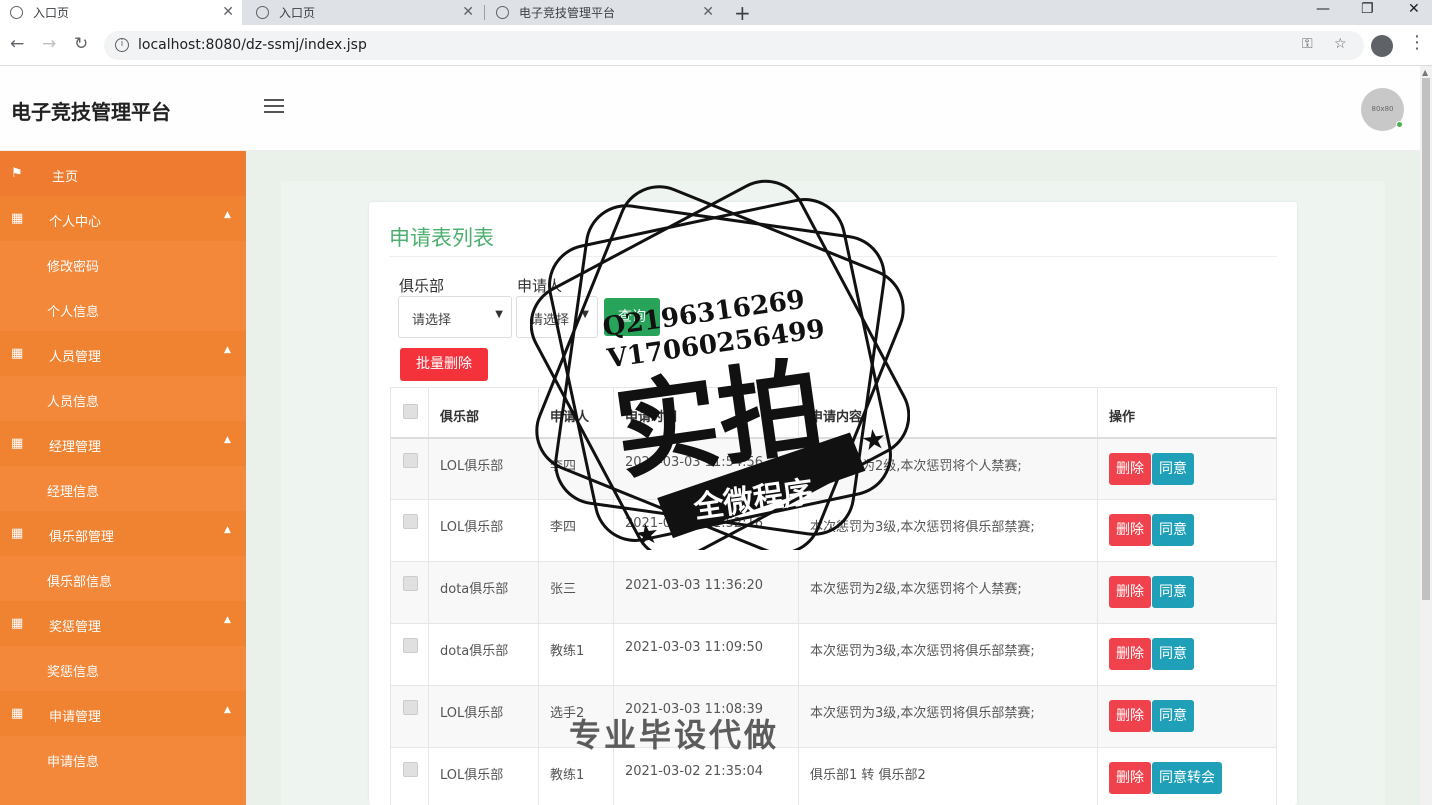  What do you see at coordinates (948, 592) in the screenshot?
I see `content-cell: 本次惩罚为2级,本次惩罚将个人禁赛;` at bounding box center [948, 592].